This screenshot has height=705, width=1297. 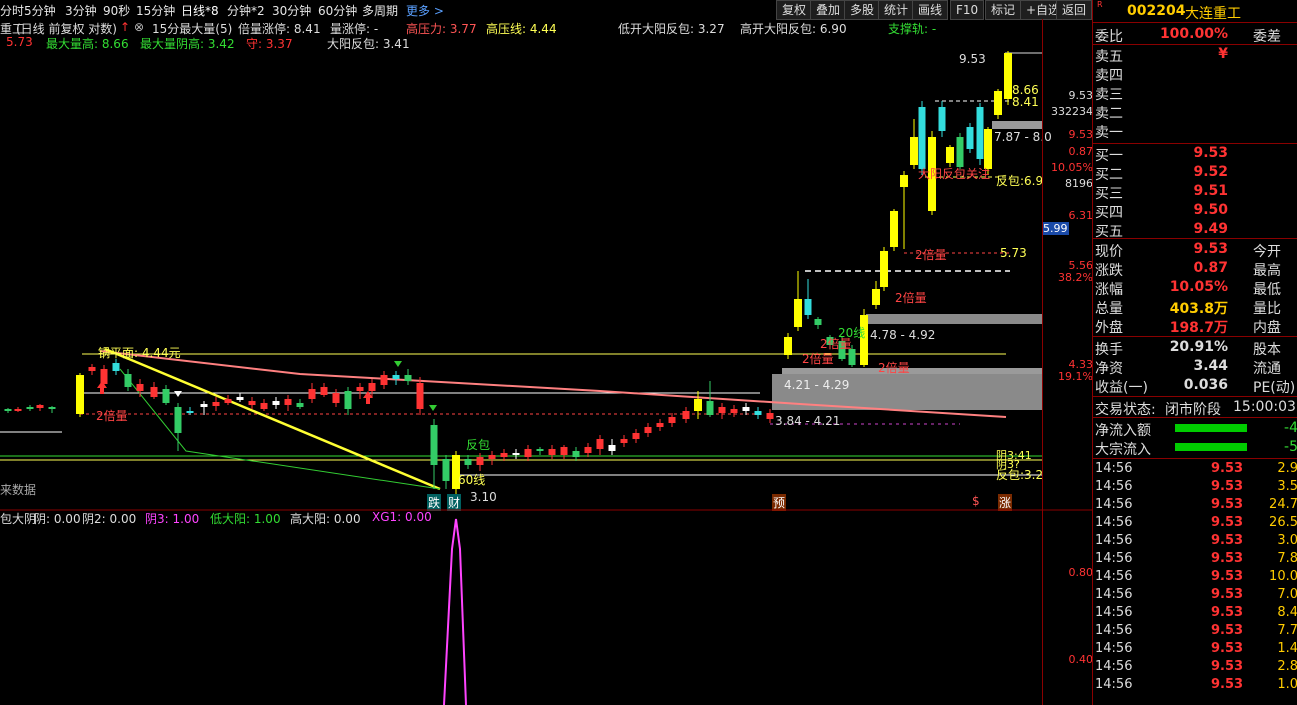 What do you see at coordinates (1195, 578) in the screenshot?
I see `tick-row: 14:56 9.53 10.0` at bounding box center [1195, 578].